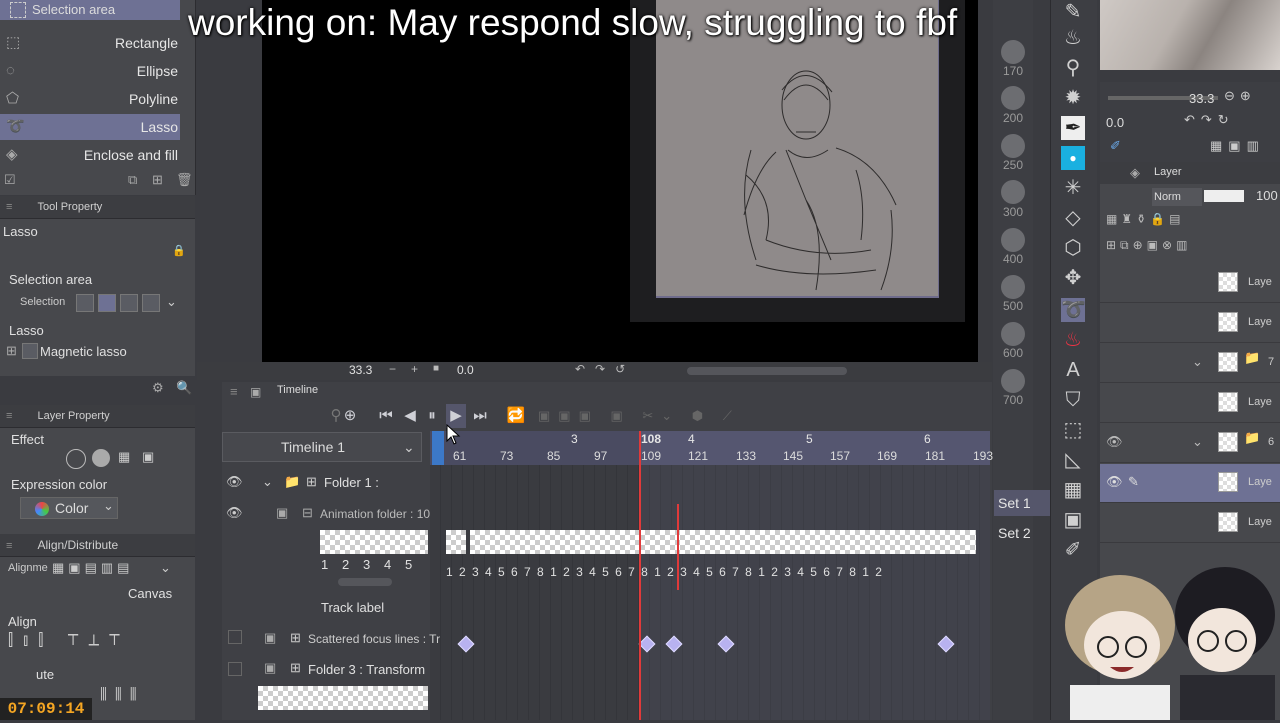  Describe the element at coordinates (322, 447) in the screenshot. I see `timeline-select: Timeline 1 ⌄` at that location.